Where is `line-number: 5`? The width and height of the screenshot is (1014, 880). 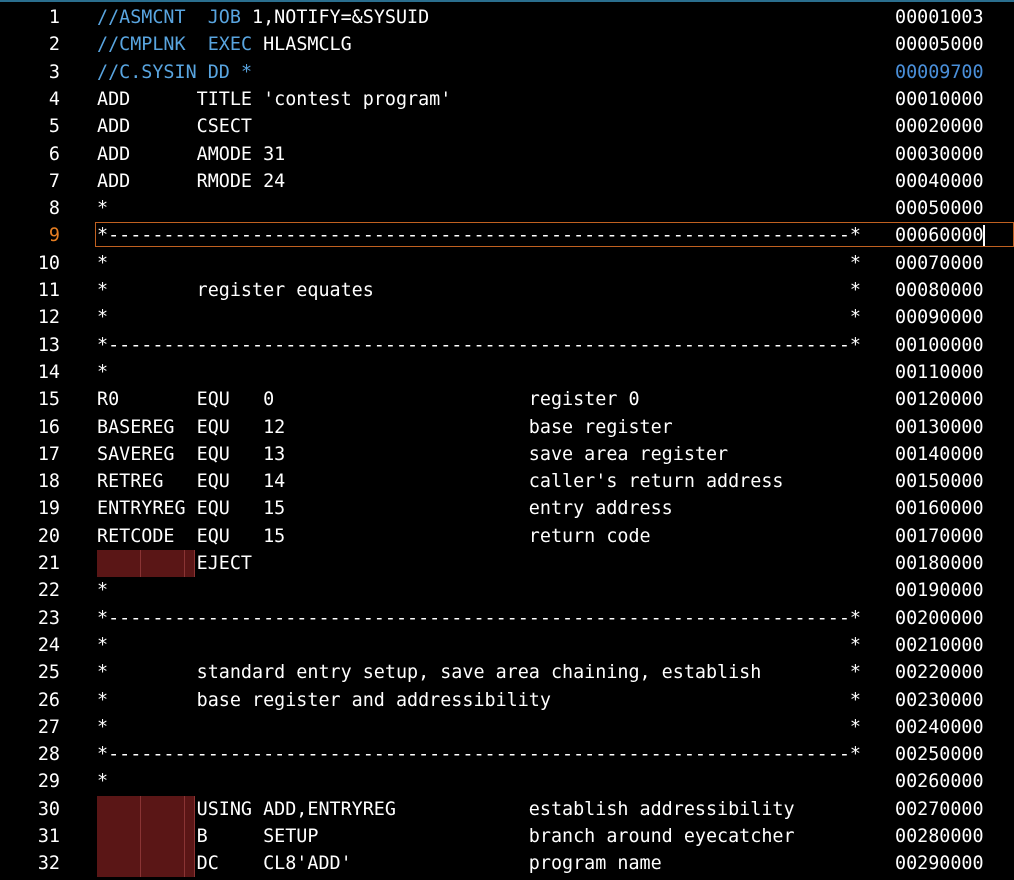
line-number: 5 is located at coordinates (54, 127).